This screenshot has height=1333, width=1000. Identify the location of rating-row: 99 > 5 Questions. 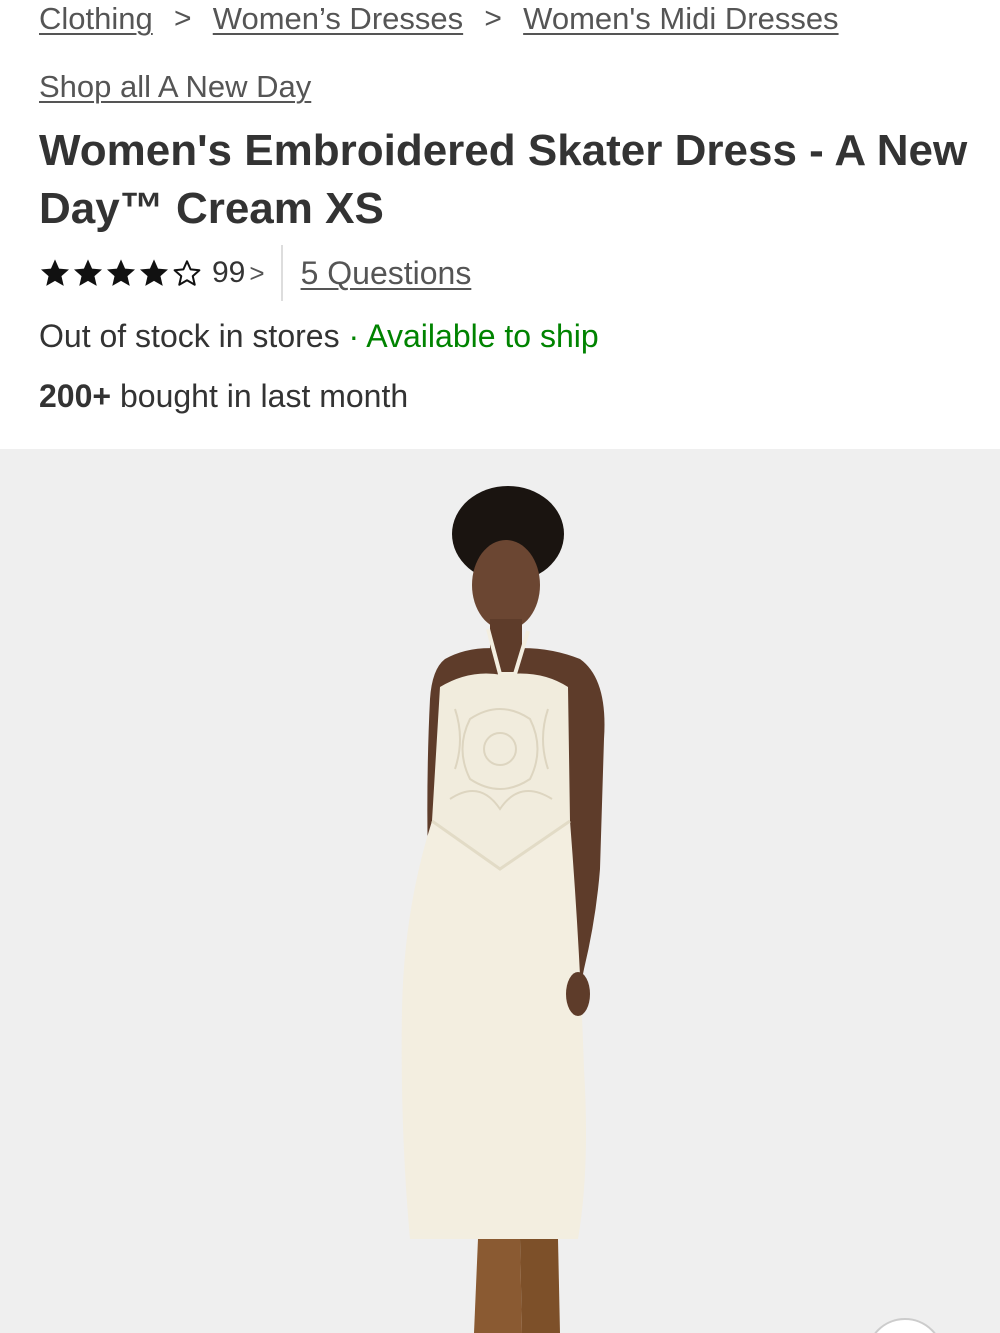
(255, 273).